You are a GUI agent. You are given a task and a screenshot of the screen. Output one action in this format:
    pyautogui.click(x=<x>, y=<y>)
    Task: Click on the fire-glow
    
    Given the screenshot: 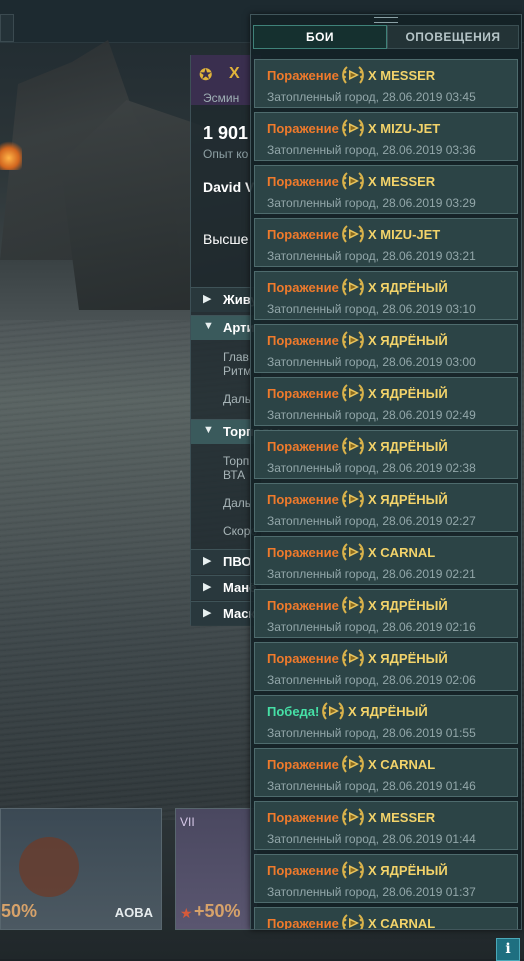 What is the action you would take?
    pyautogui.click(x=11, y=155)
    